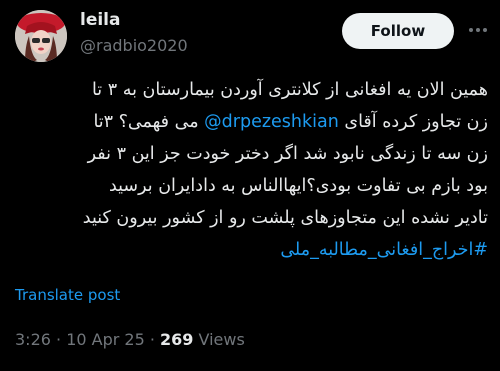 The height and width of the screenshot is (371, 500). What do you see at coordinates (271, 122) in the screenshot?
I see `mention-link: @drpezeshkian` at bounding box center [271, 122].